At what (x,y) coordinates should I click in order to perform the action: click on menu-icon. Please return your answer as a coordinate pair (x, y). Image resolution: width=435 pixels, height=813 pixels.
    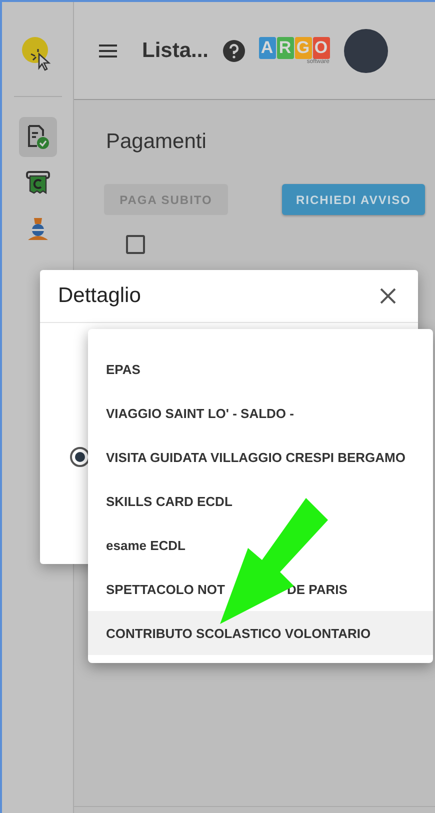
    Looking at the image, I should click on (108, 51).